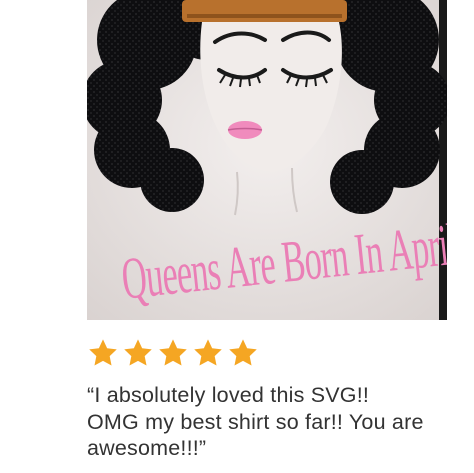 This screenshot has width=474, height=473. What do you see at coordinates (147, 448) in the screenshot?
I see `review-line: awesome!!!”` at bounding box center [147, 448].